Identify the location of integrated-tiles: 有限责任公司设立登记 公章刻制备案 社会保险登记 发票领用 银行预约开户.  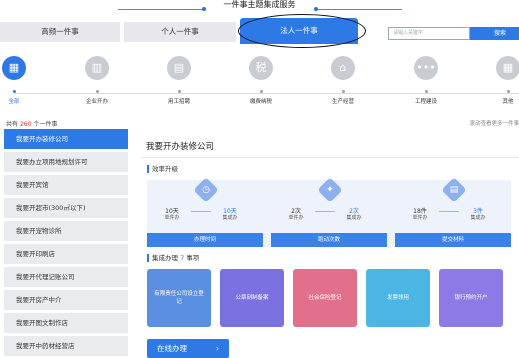
(329, 298).